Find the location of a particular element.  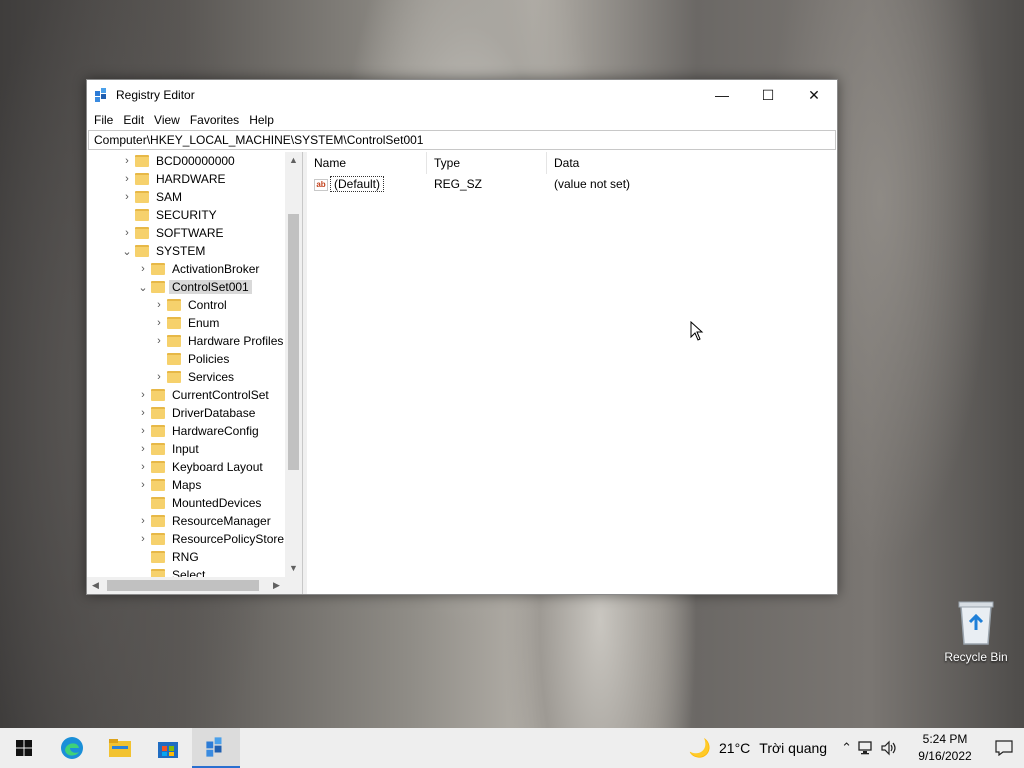

tree-item: › ActivationBroker is located at coordinates (198, 269).